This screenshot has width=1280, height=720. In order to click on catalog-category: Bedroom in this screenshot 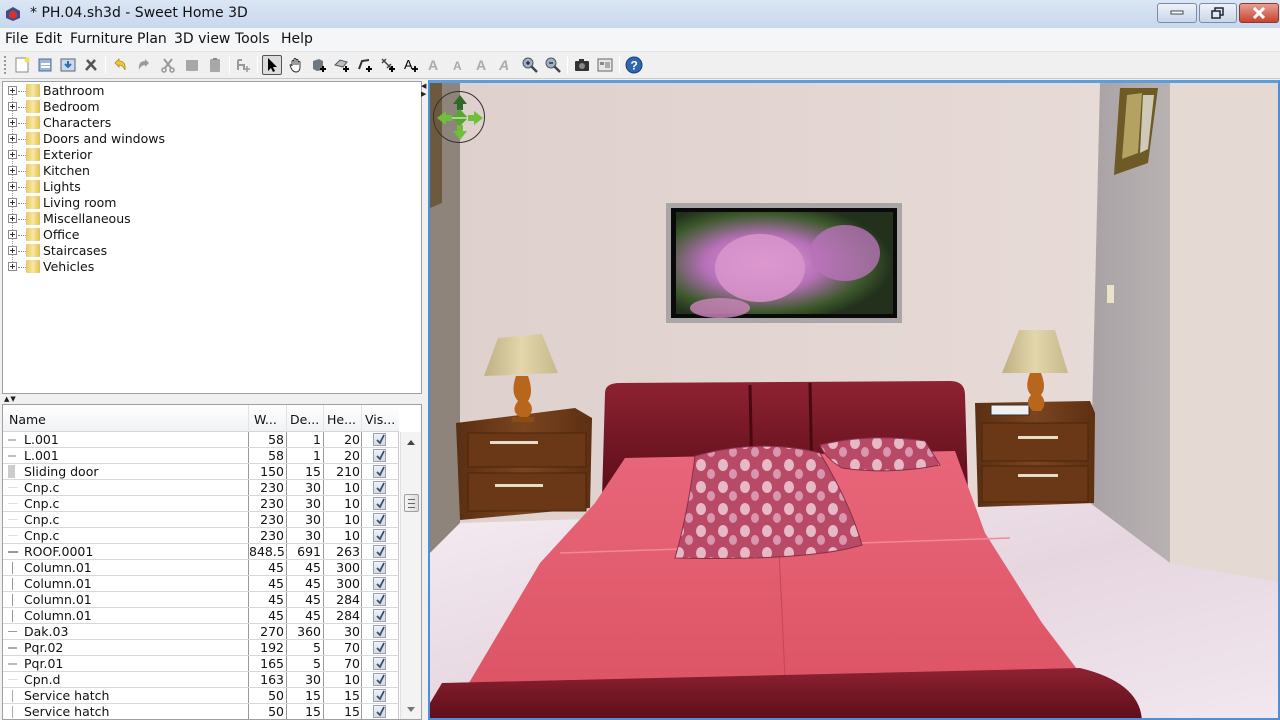, I will do `click(203, 107)`.